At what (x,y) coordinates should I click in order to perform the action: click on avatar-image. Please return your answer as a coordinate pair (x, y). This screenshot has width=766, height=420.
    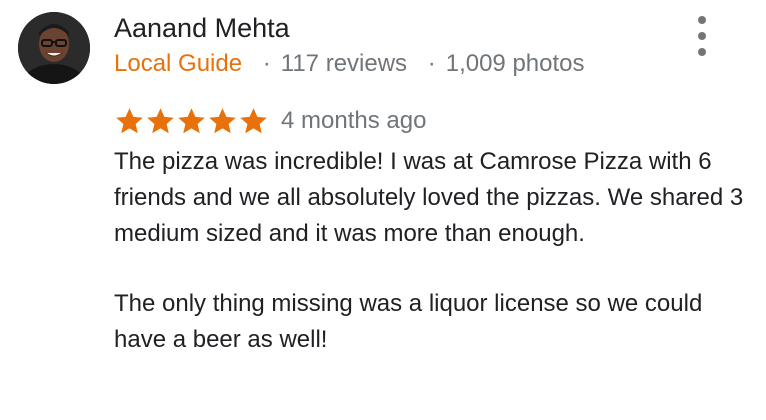
    Looking at the image, I should click on (54, 48).